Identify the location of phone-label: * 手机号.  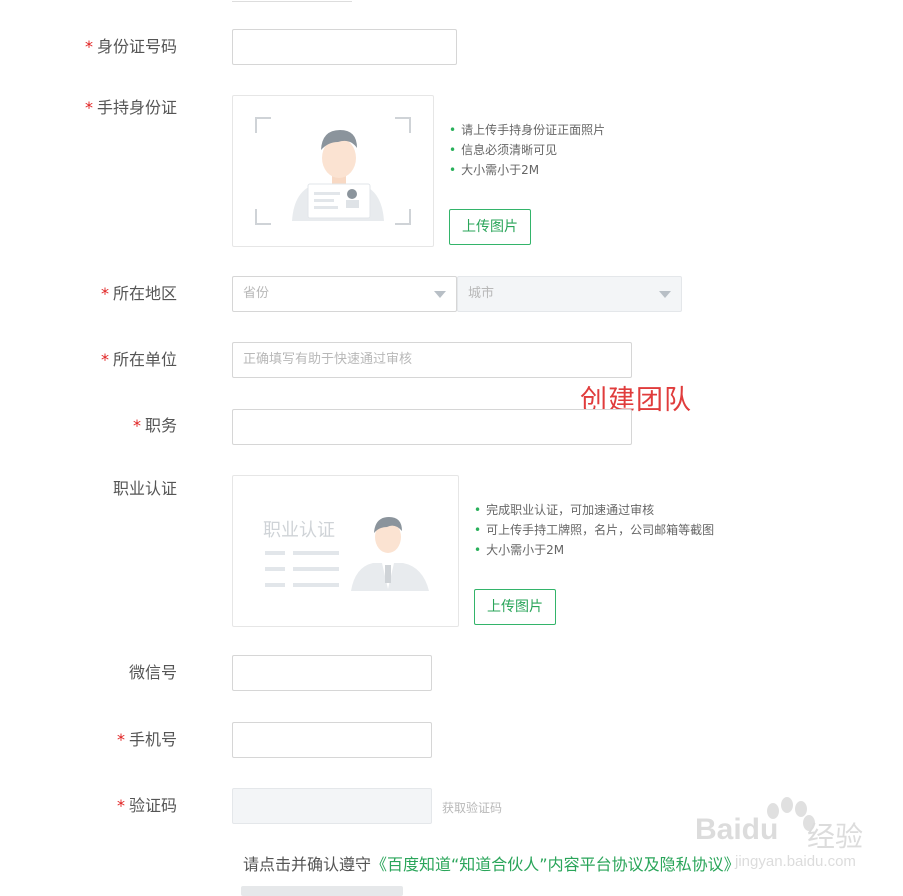
(147, 740).